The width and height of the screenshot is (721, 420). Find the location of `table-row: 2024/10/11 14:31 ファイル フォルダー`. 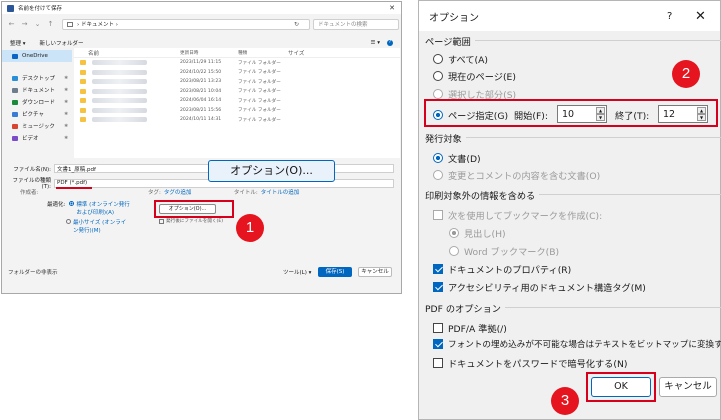

table-row: 2024/10/11 14:31 ファイル フォルダー is located at coordinates (237, 120).